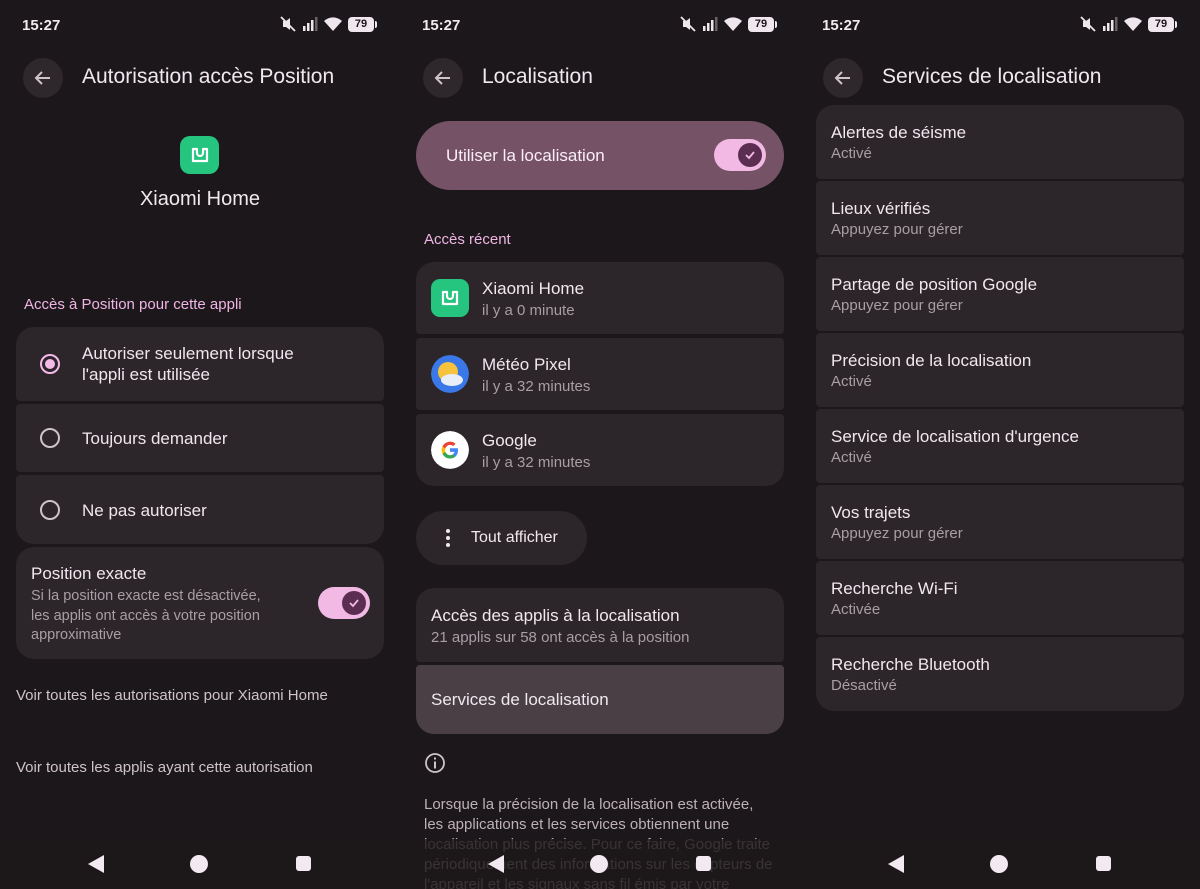 This screenshot has height=889, width=1200. What do you see at coordinates (910, 664) in the screenshot?
I see `service-title: Recherche Bluetooth` at bounding box center [910, 664].